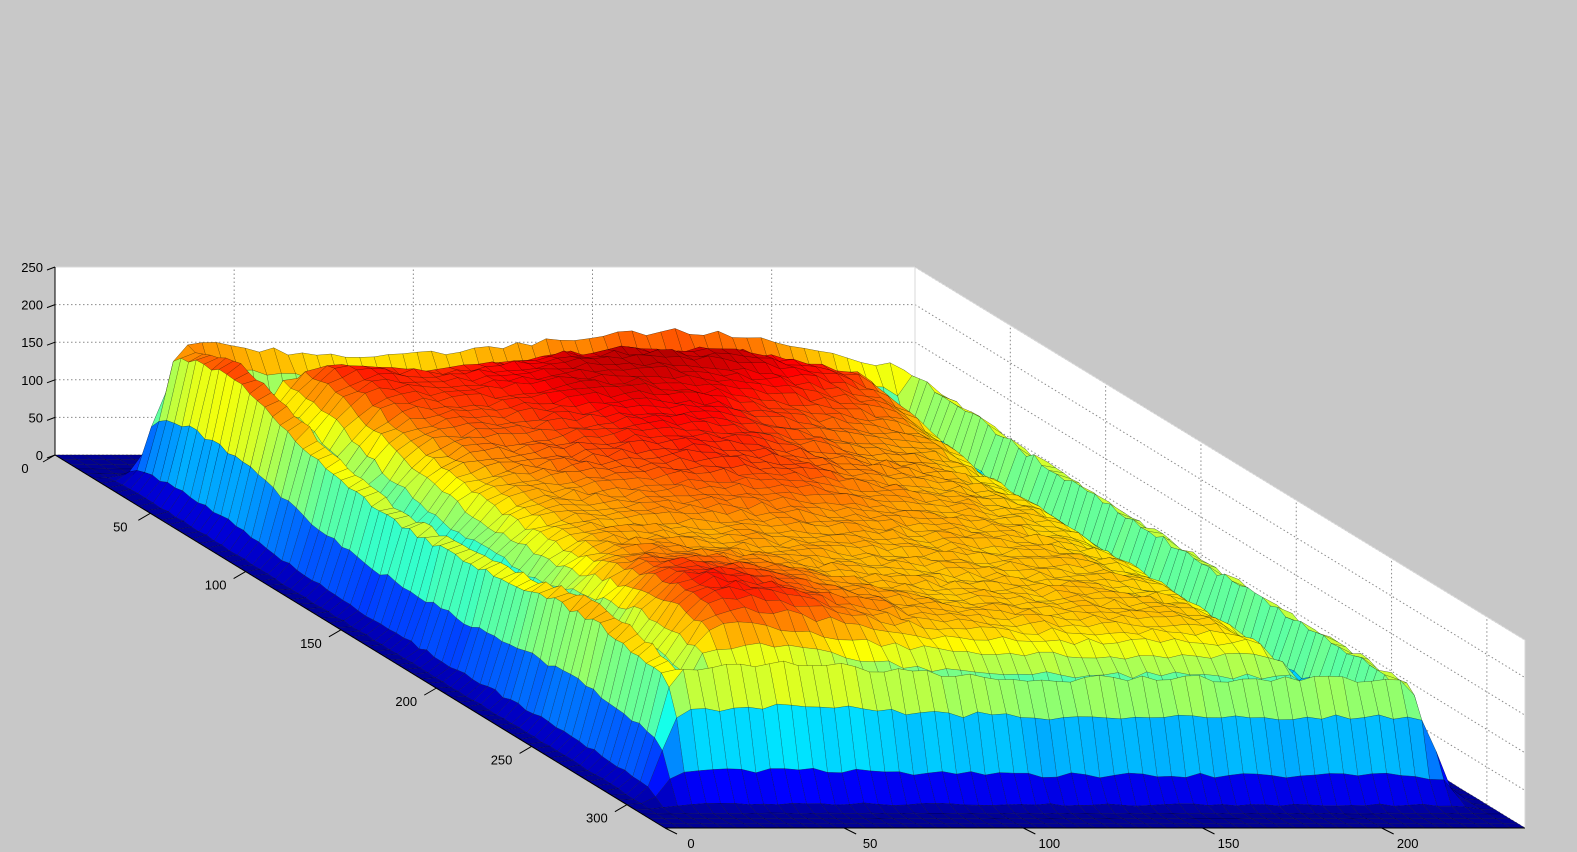  I want to click on x-tick-label: 250, so click(502, 759).